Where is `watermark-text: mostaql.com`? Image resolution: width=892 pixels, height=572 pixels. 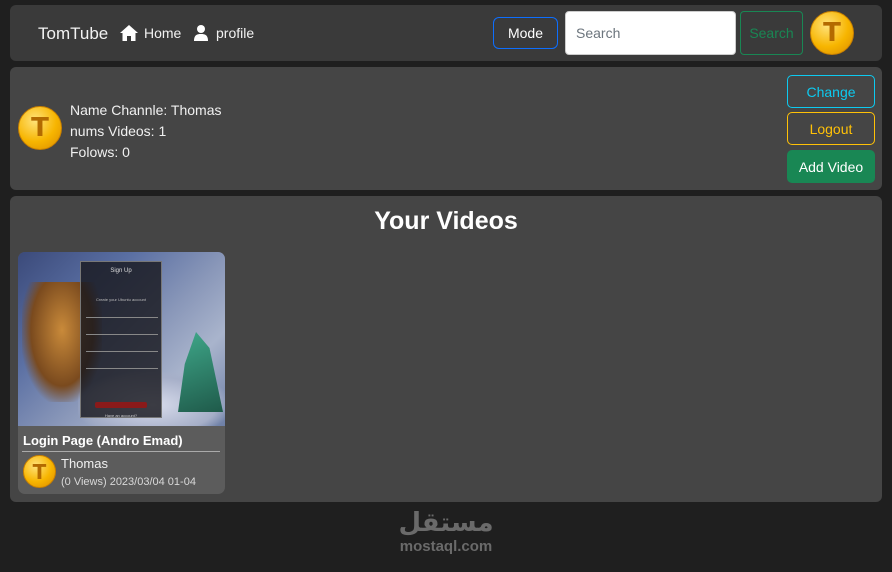 watermark-text: mostaql.com is located at coordinates (446, 546).